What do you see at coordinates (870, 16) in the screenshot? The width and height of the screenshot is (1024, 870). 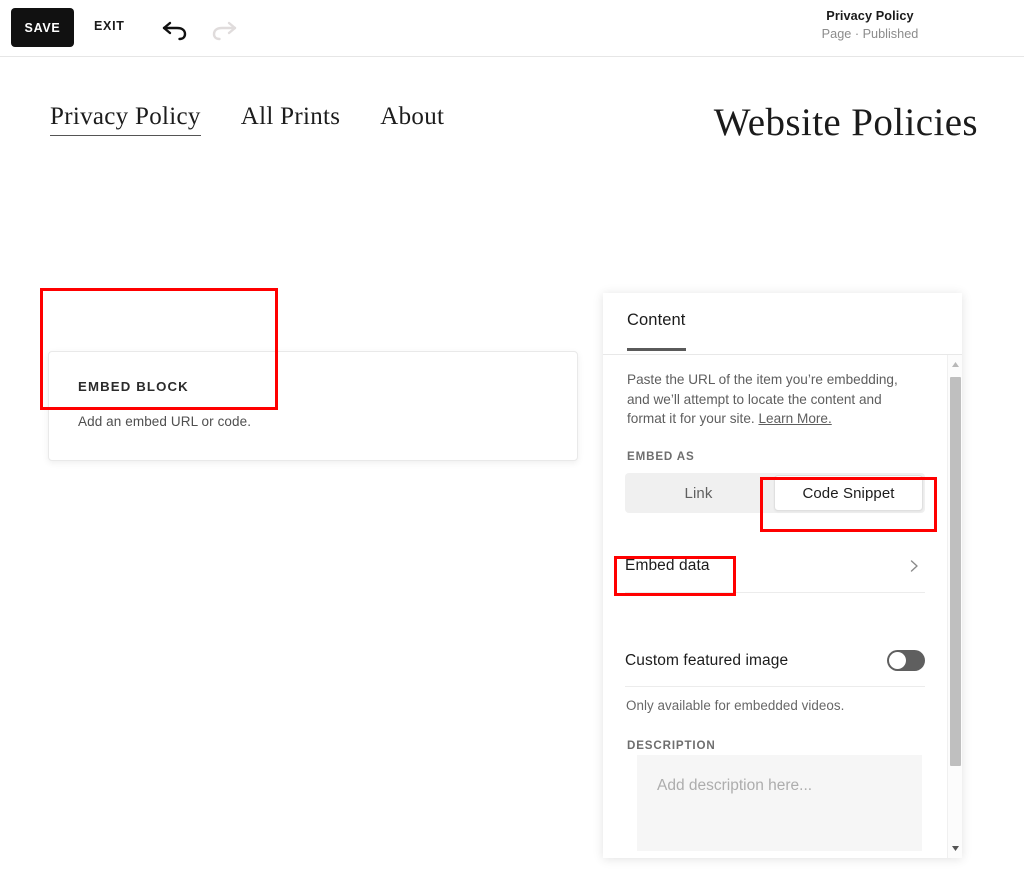 I see `page-title: Privacy Policy` at bounding box center [870, 16].